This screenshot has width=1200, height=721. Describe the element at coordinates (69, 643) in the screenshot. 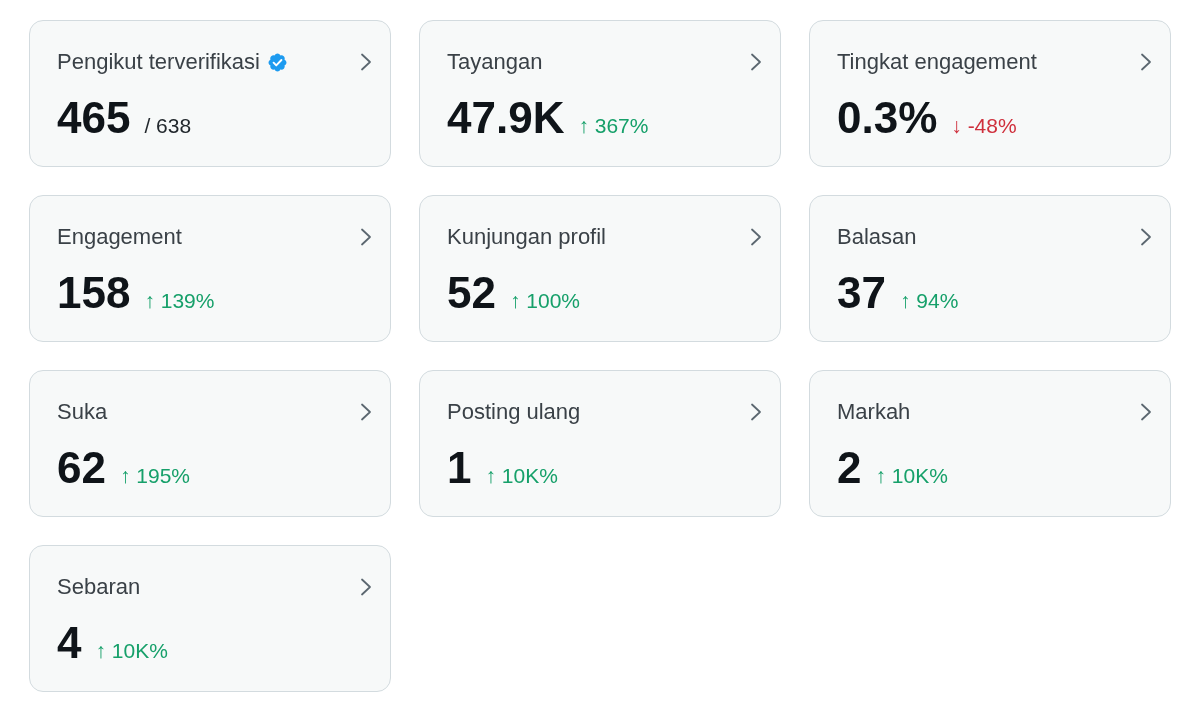

I see `metric-value: 4` at that location.